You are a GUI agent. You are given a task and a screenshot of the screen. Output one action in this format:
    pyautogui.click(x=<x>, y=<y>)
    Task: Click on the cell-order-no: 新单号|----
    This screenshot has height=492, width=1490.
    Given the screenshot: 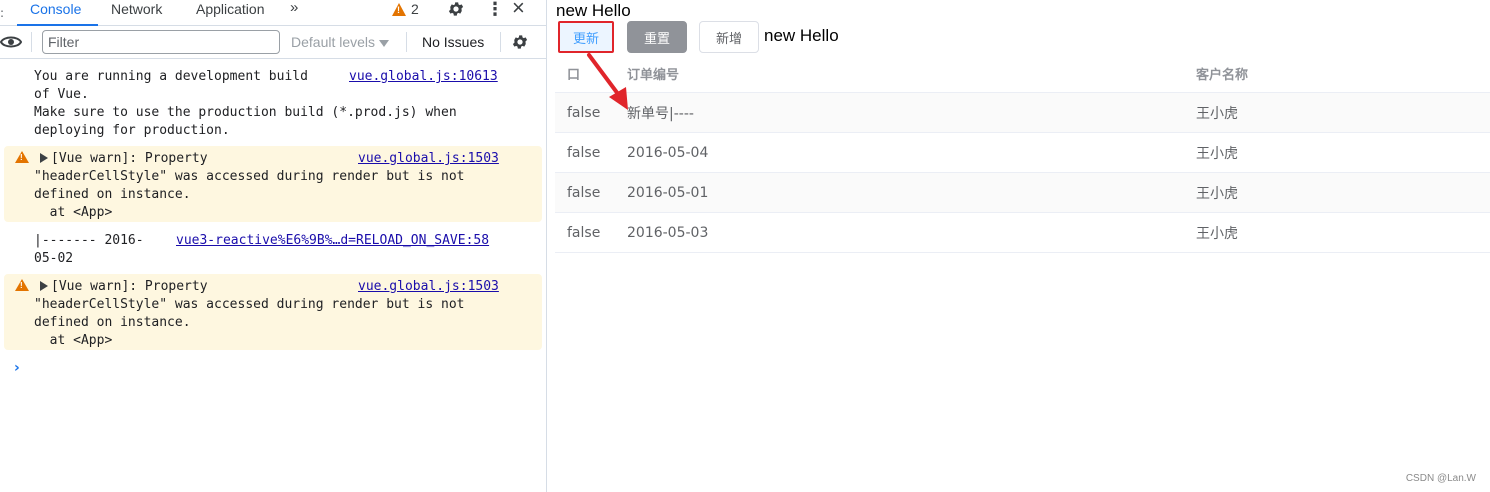 What is the action you would take?
    pyautogui.click(x=660, y=113)
    